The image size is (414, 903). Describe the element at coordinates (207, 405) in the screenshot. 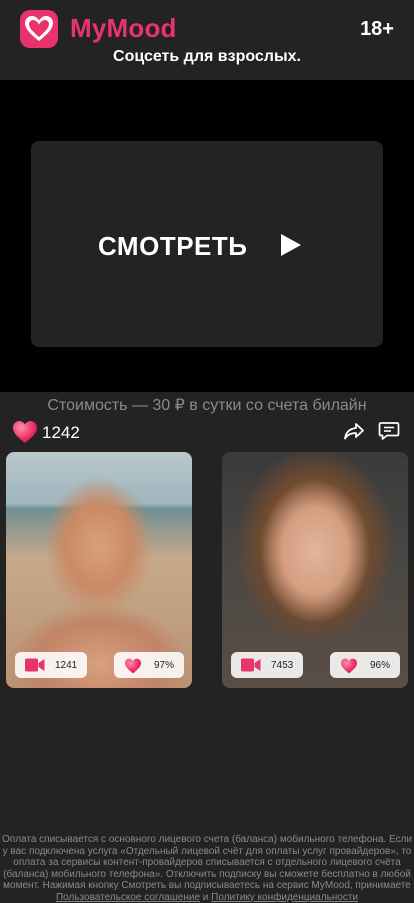

I see `price-text: Стоимость — 30 ₽ в сутки со счета билайн` at that location.